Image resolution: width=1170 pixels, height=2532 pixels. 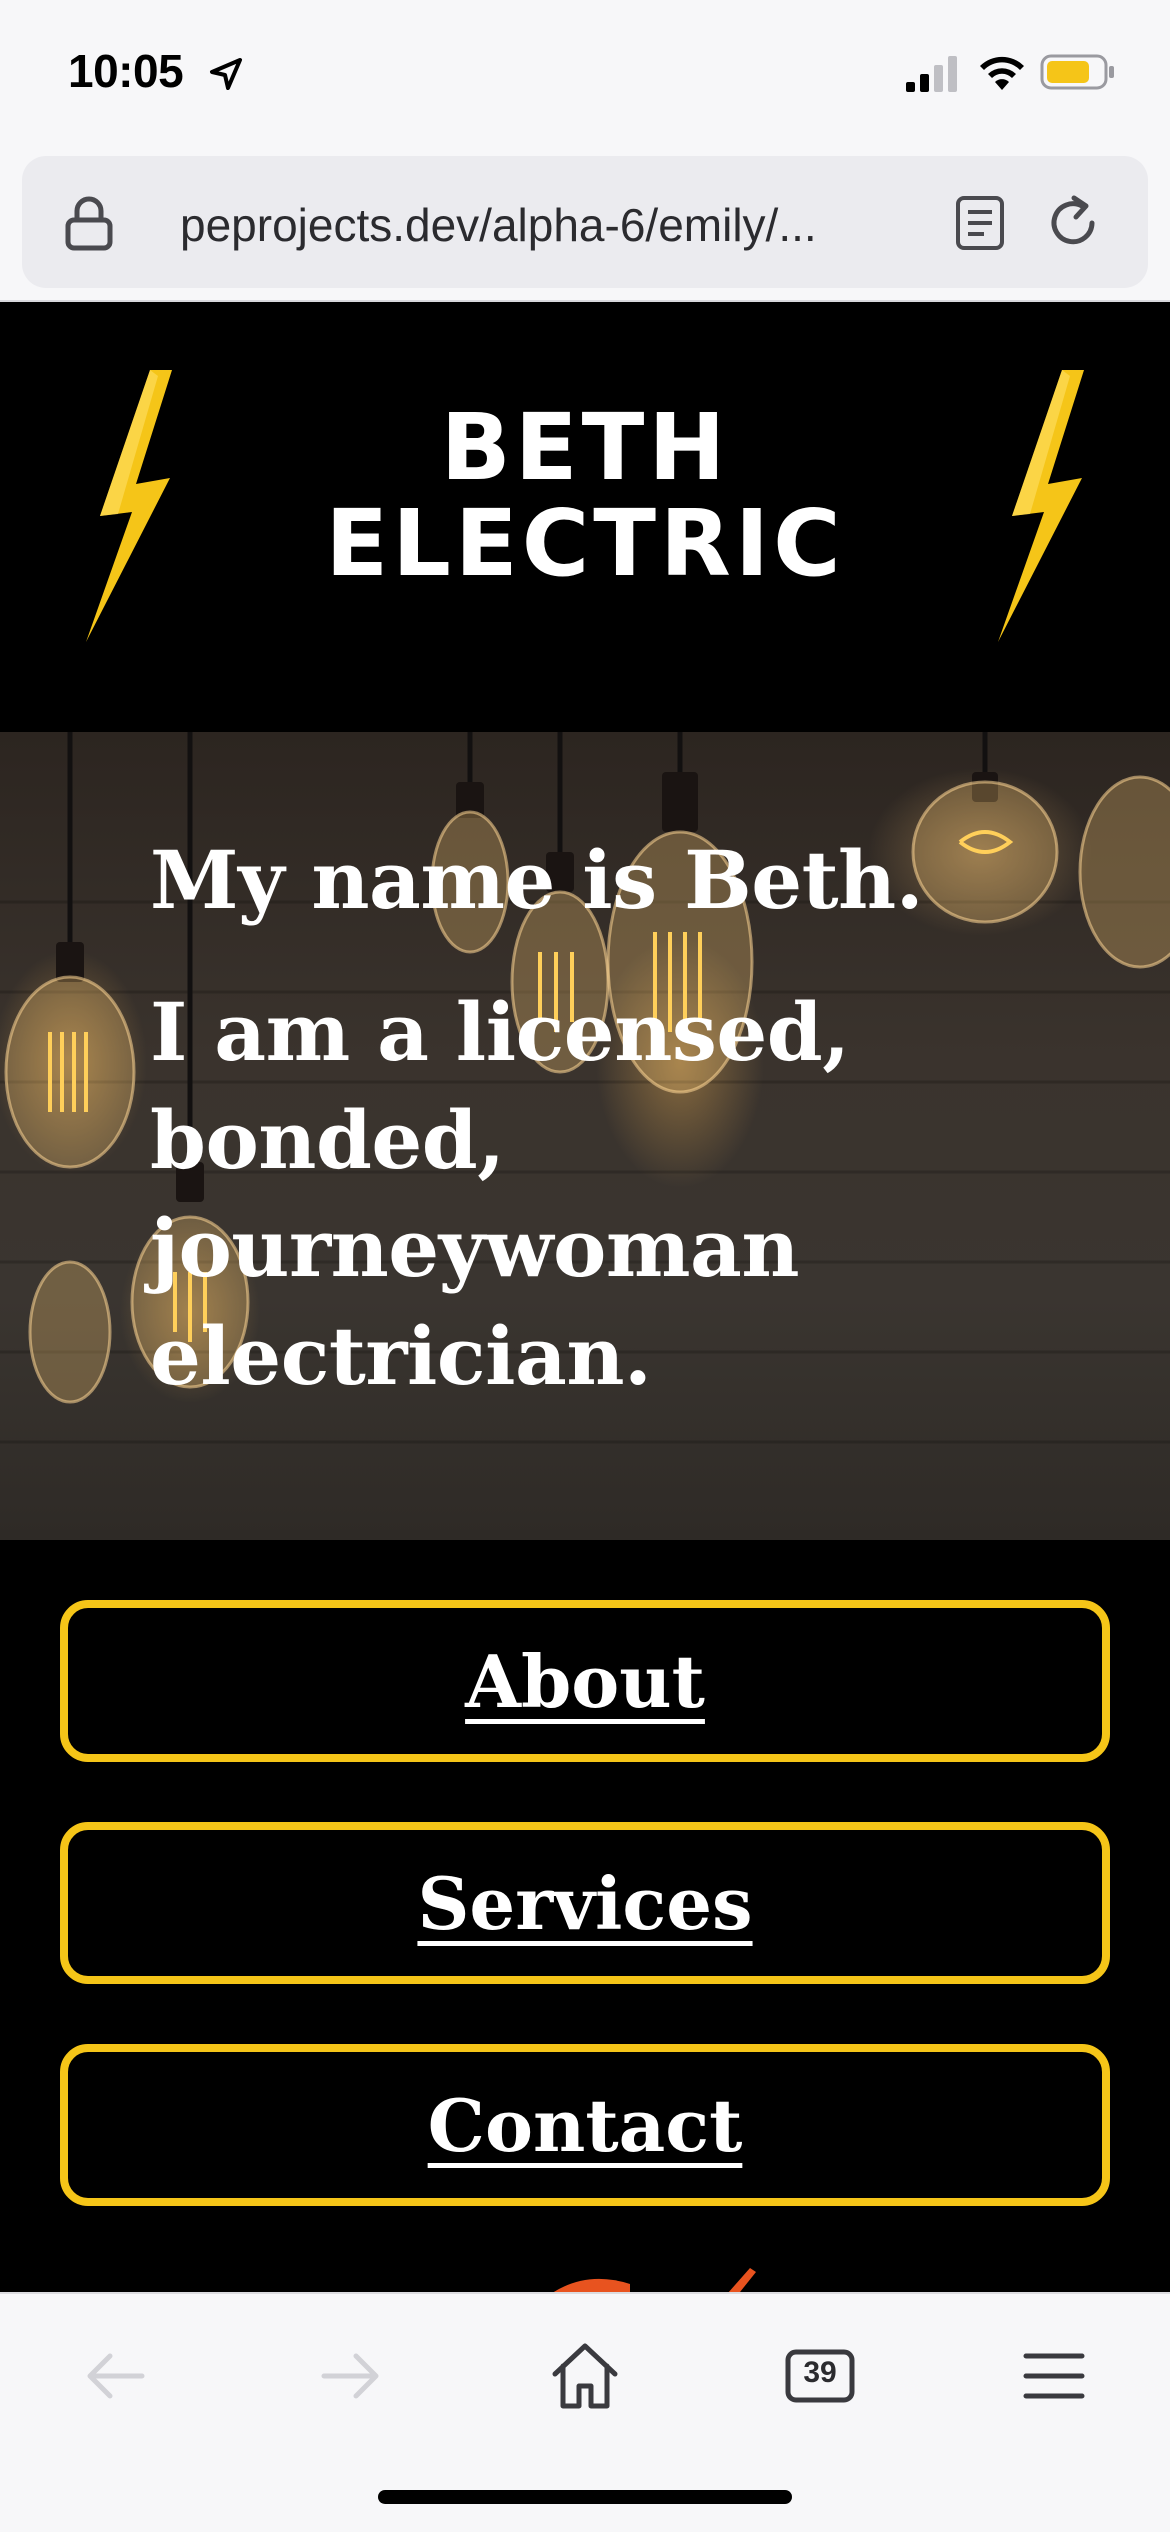 What do you see at coordinates (585, 75) in the screenshot?
I see `status-bar: 10:05` at bounding box center [585, 75].